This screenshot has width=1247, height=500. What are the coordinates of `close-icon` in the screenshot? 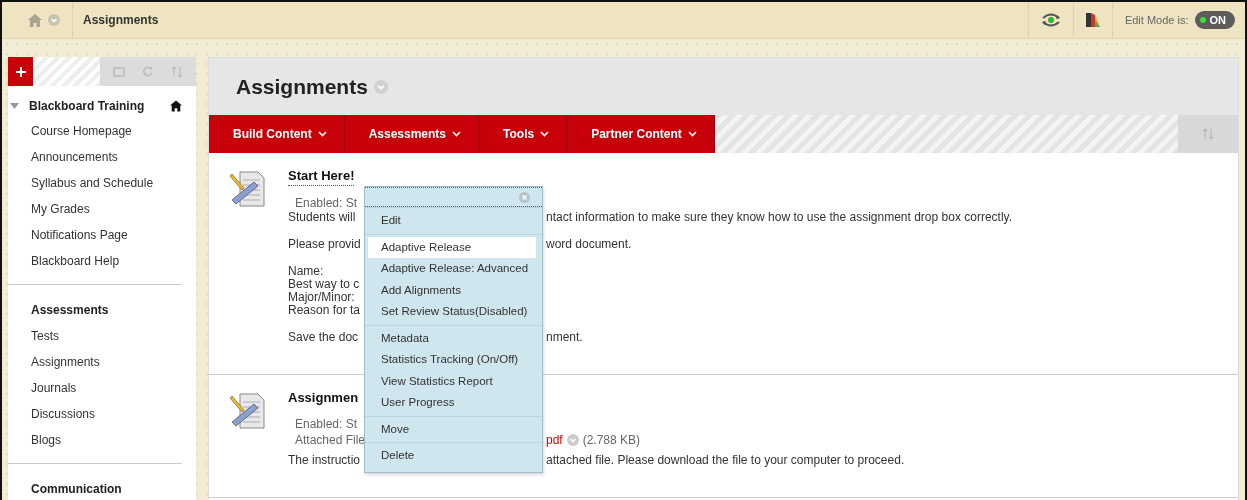 It's located at (525, 197).